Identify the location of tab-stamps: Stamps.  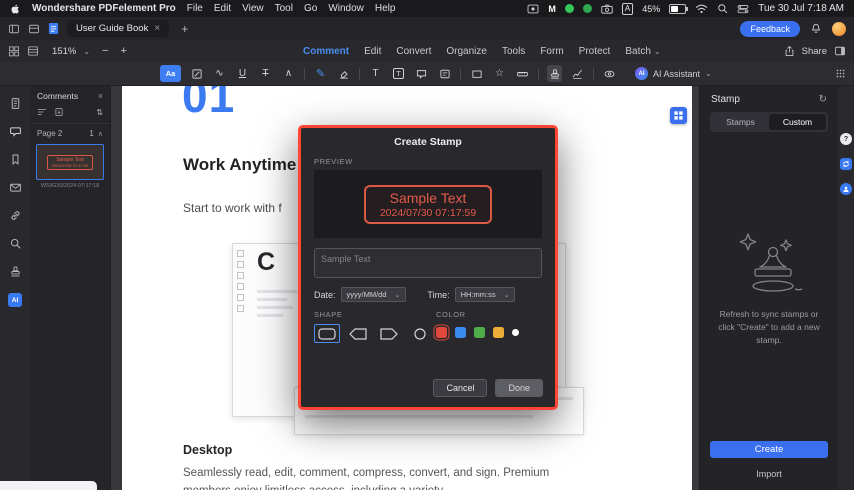
(740, 122).